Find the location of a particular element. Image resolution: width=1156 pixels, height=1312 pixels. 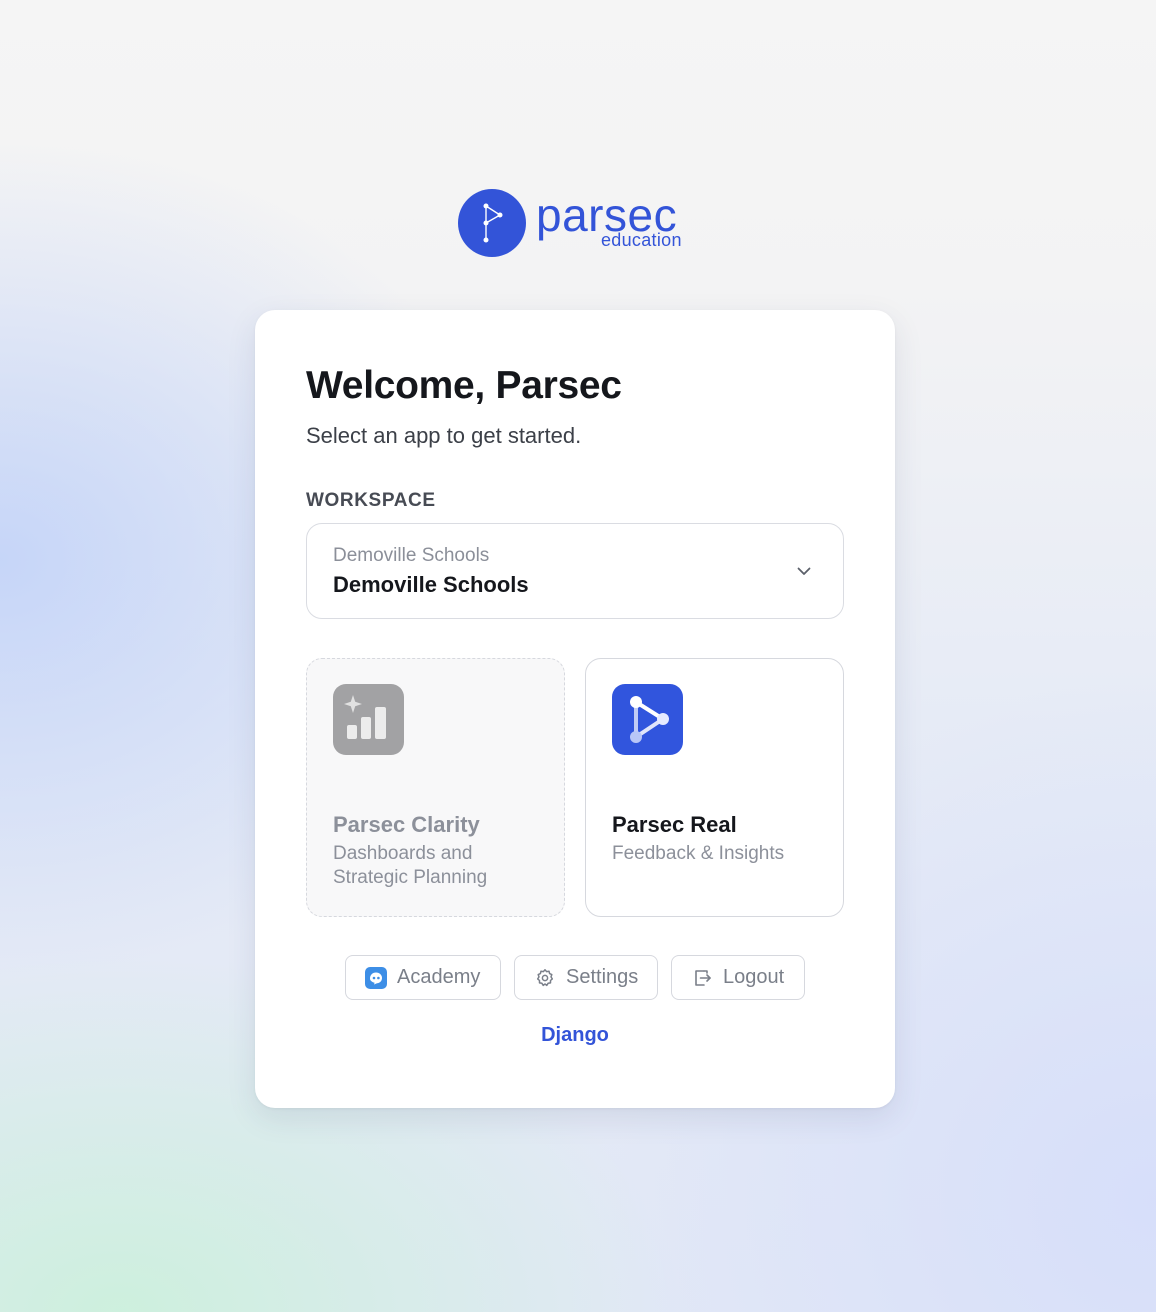

settings-button: Settings is located at coordinates (586, 977).